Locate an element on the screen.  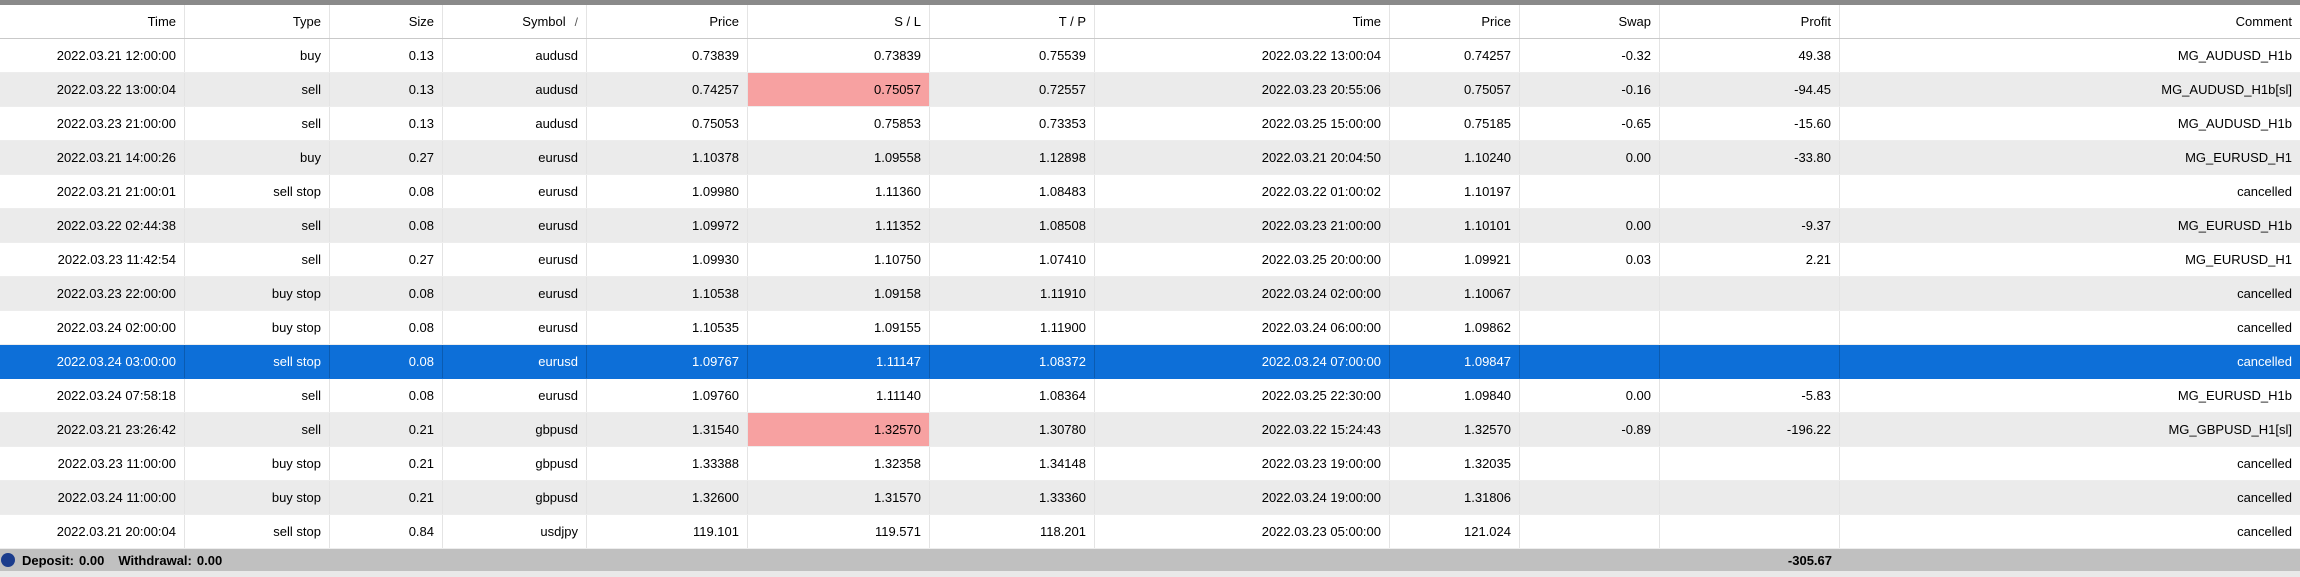
cell-close-time: 2022.03.25 20:00:00 is located at coordinates (1242, 259).